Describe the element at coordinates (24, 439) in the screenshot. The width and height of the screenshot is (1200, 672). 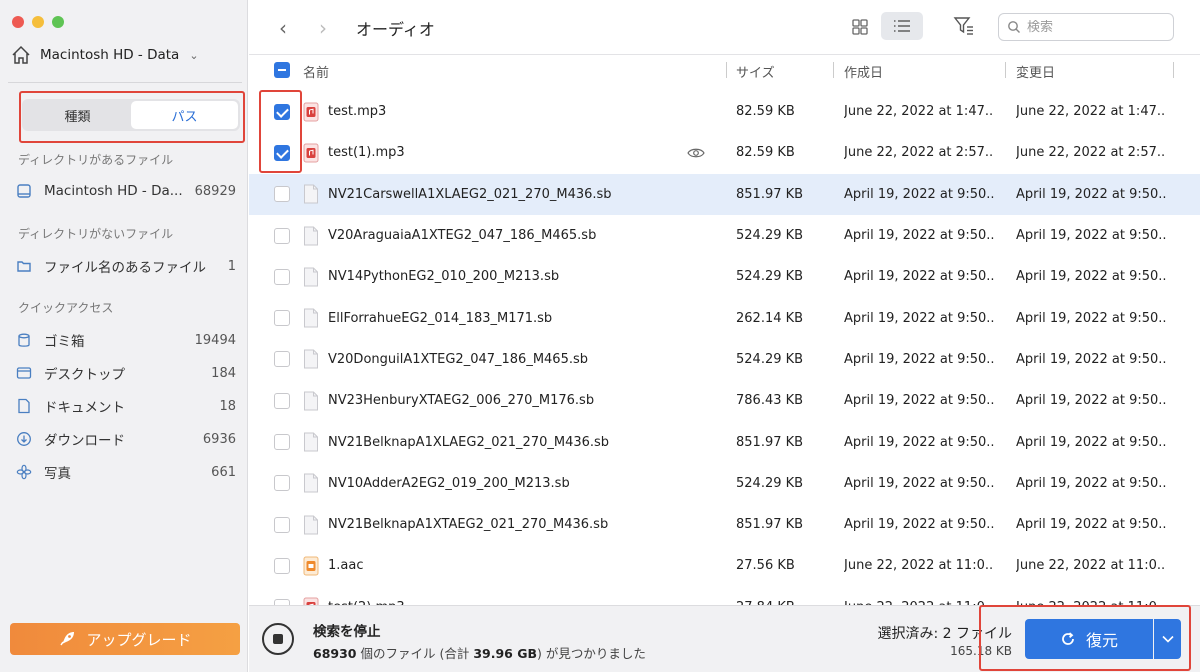
I see `download-icon` at that location.